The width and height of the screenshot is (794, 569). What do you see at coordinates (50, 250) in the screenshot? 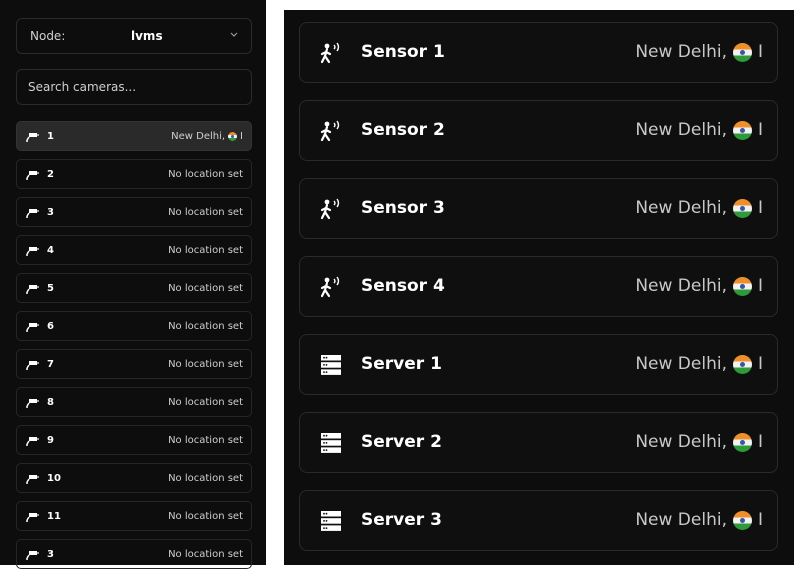
I see `camera-name: 4` at bounding box center [50, 250].